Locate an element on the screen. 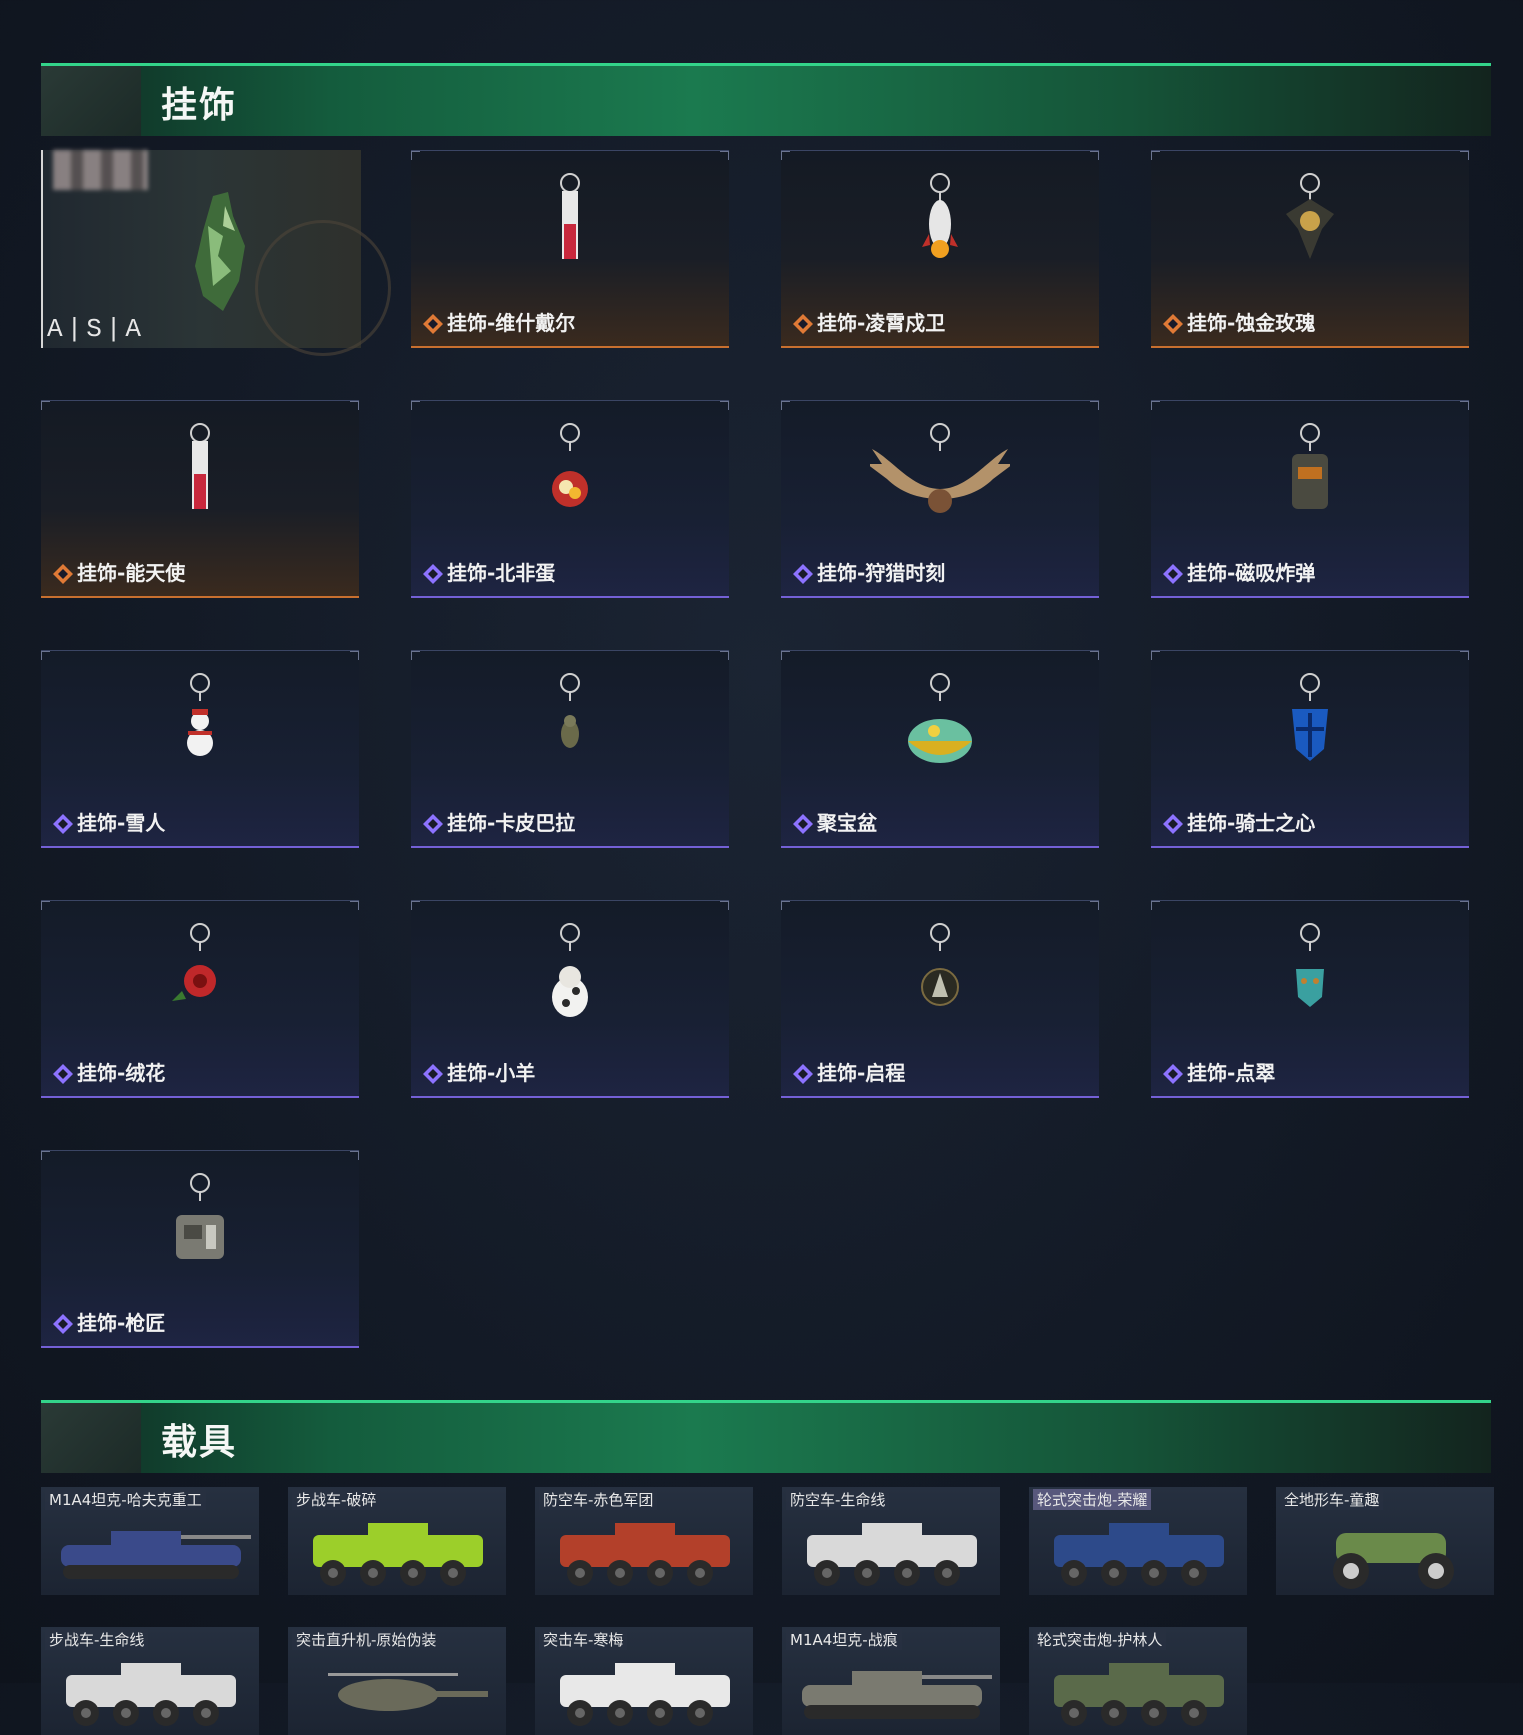  charm-label: 挂饰-维什戴尔 is located at coordinates (511, 323).